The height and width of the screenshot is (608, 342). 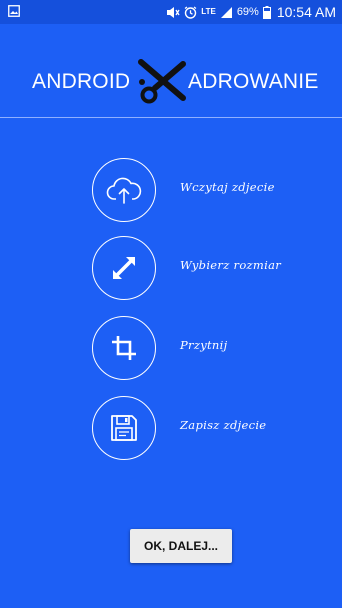 What do you see at coordinates (247, 12) in the screenshot?
I see `battery-percent: 69%` at bounding box center [247, 12].